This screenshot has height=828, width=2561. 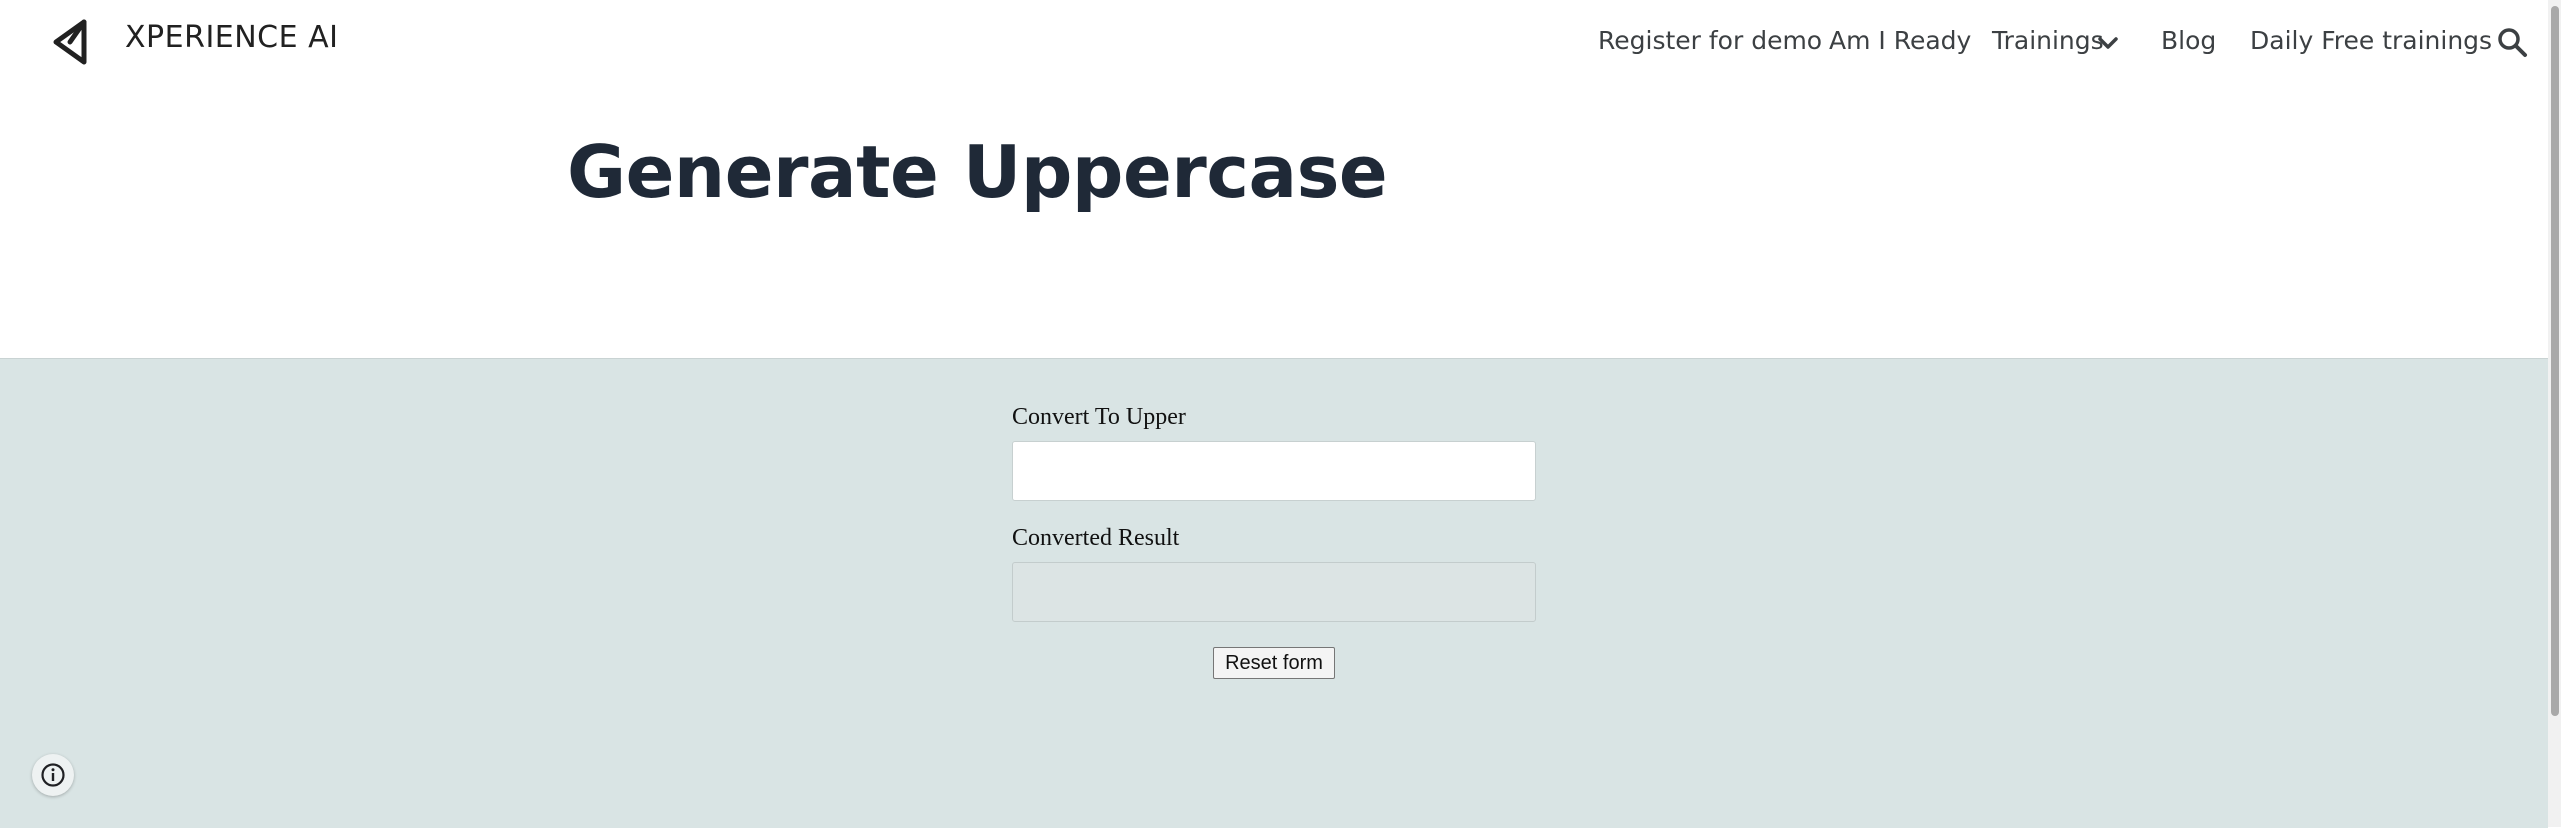 I want to click on chevron-down-icon, so click(x=2108, y=43).